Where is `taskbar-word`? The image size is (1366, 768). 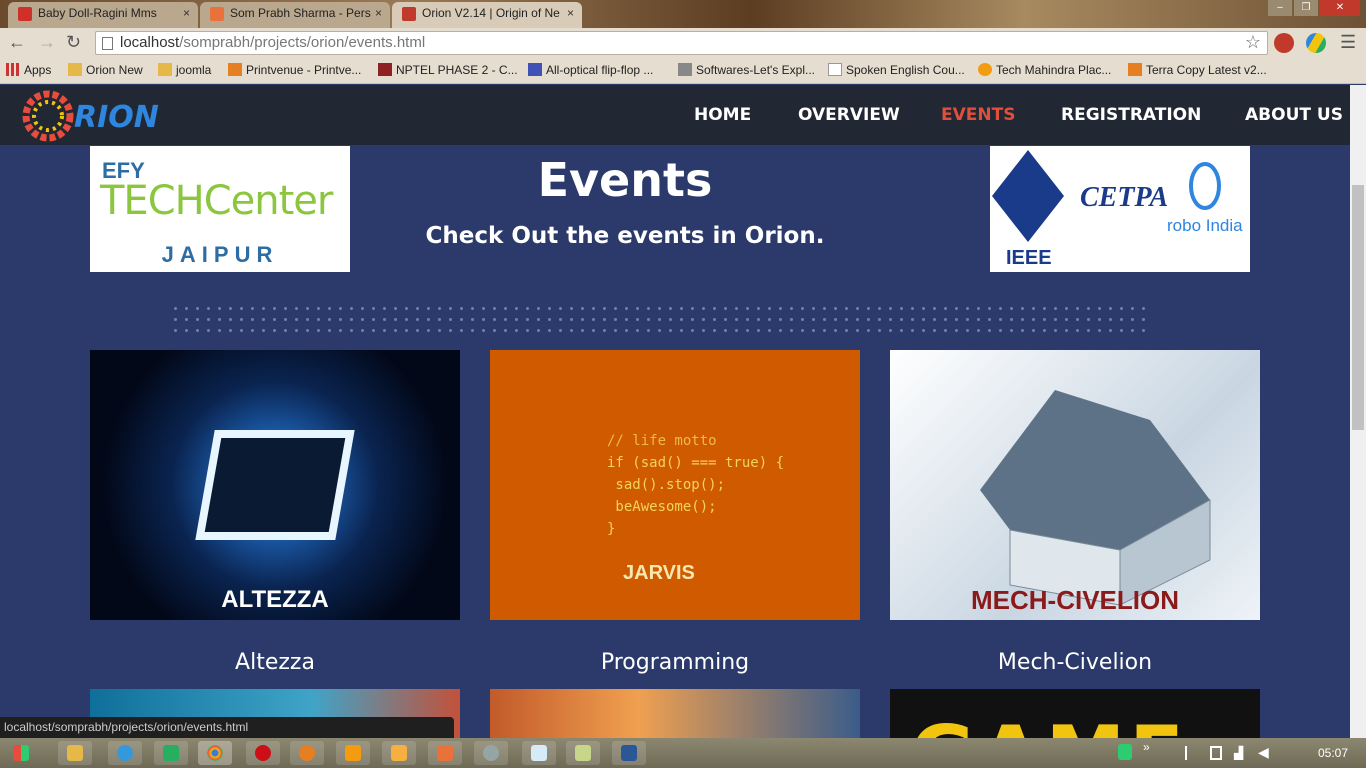 taskbar-word is located at coordinates (629, 753).